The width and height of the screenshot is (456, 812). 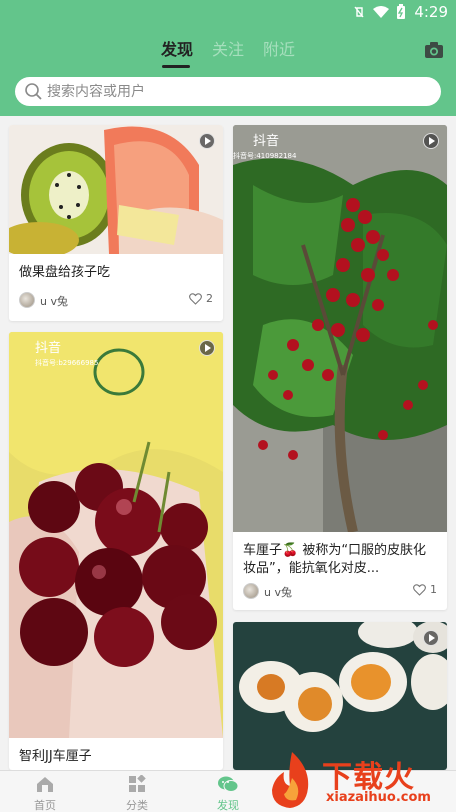 I want to click on tab-nearby: 附近, so click(x=279, y=50).